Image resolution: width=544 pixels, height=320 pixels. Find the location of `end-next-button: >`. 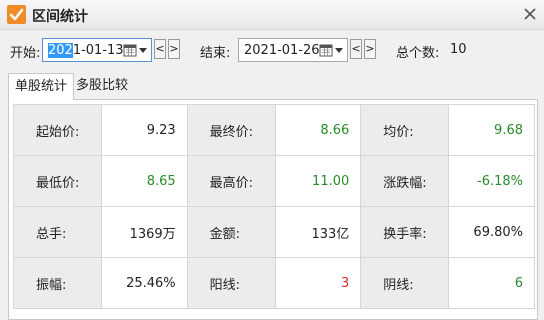

end-next-button: > is located at coordinates (370, 49).